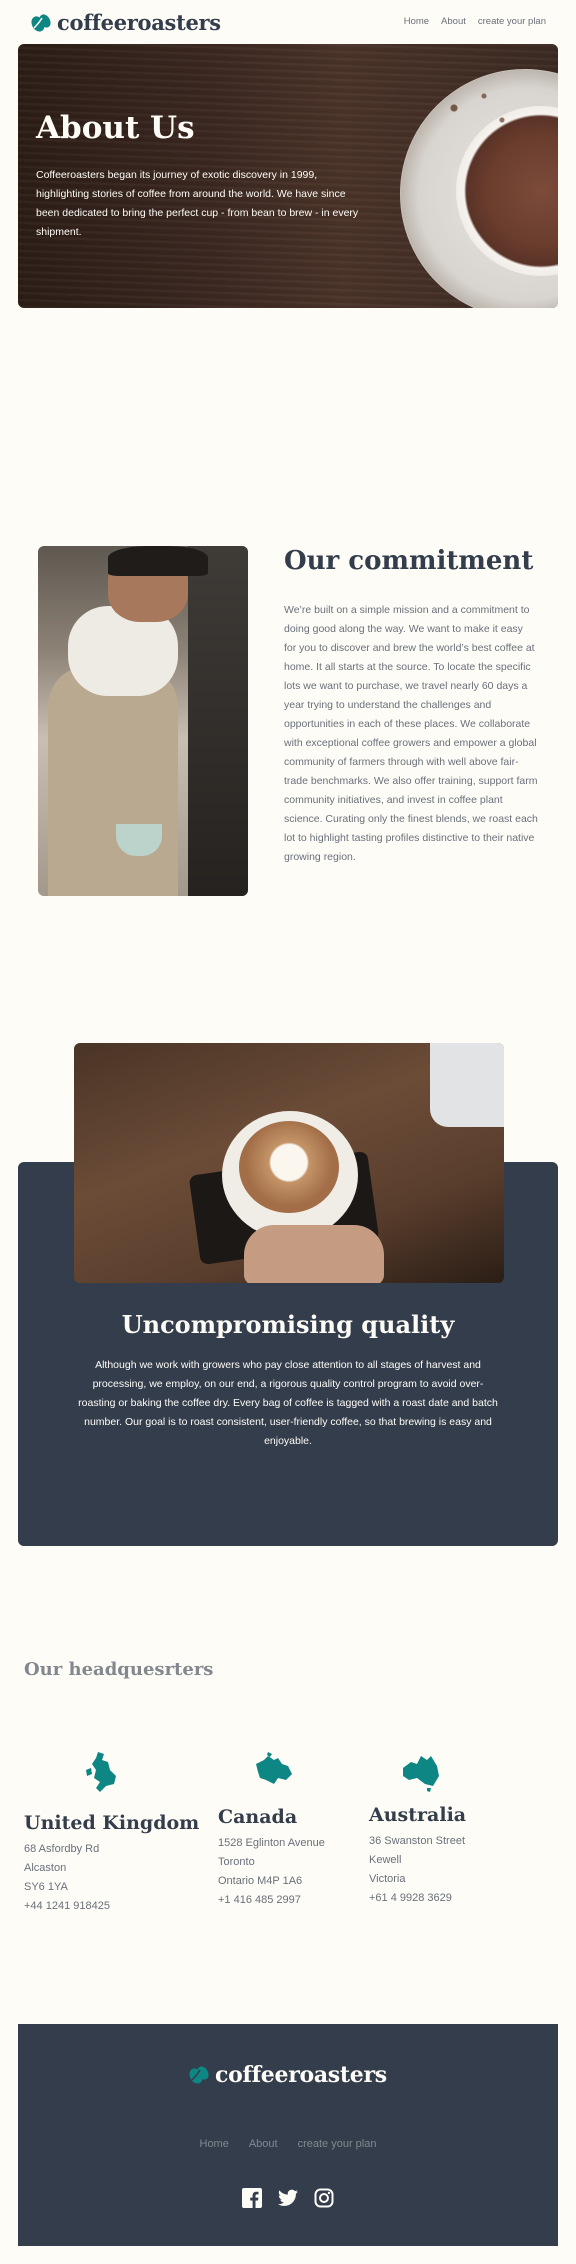 The width and height of the screenshot is (576, 2264). Describe the element at coordinates (337, 2144) in the screenshot. I see `footer-nav-create-plan-link: create your plan` at that location.